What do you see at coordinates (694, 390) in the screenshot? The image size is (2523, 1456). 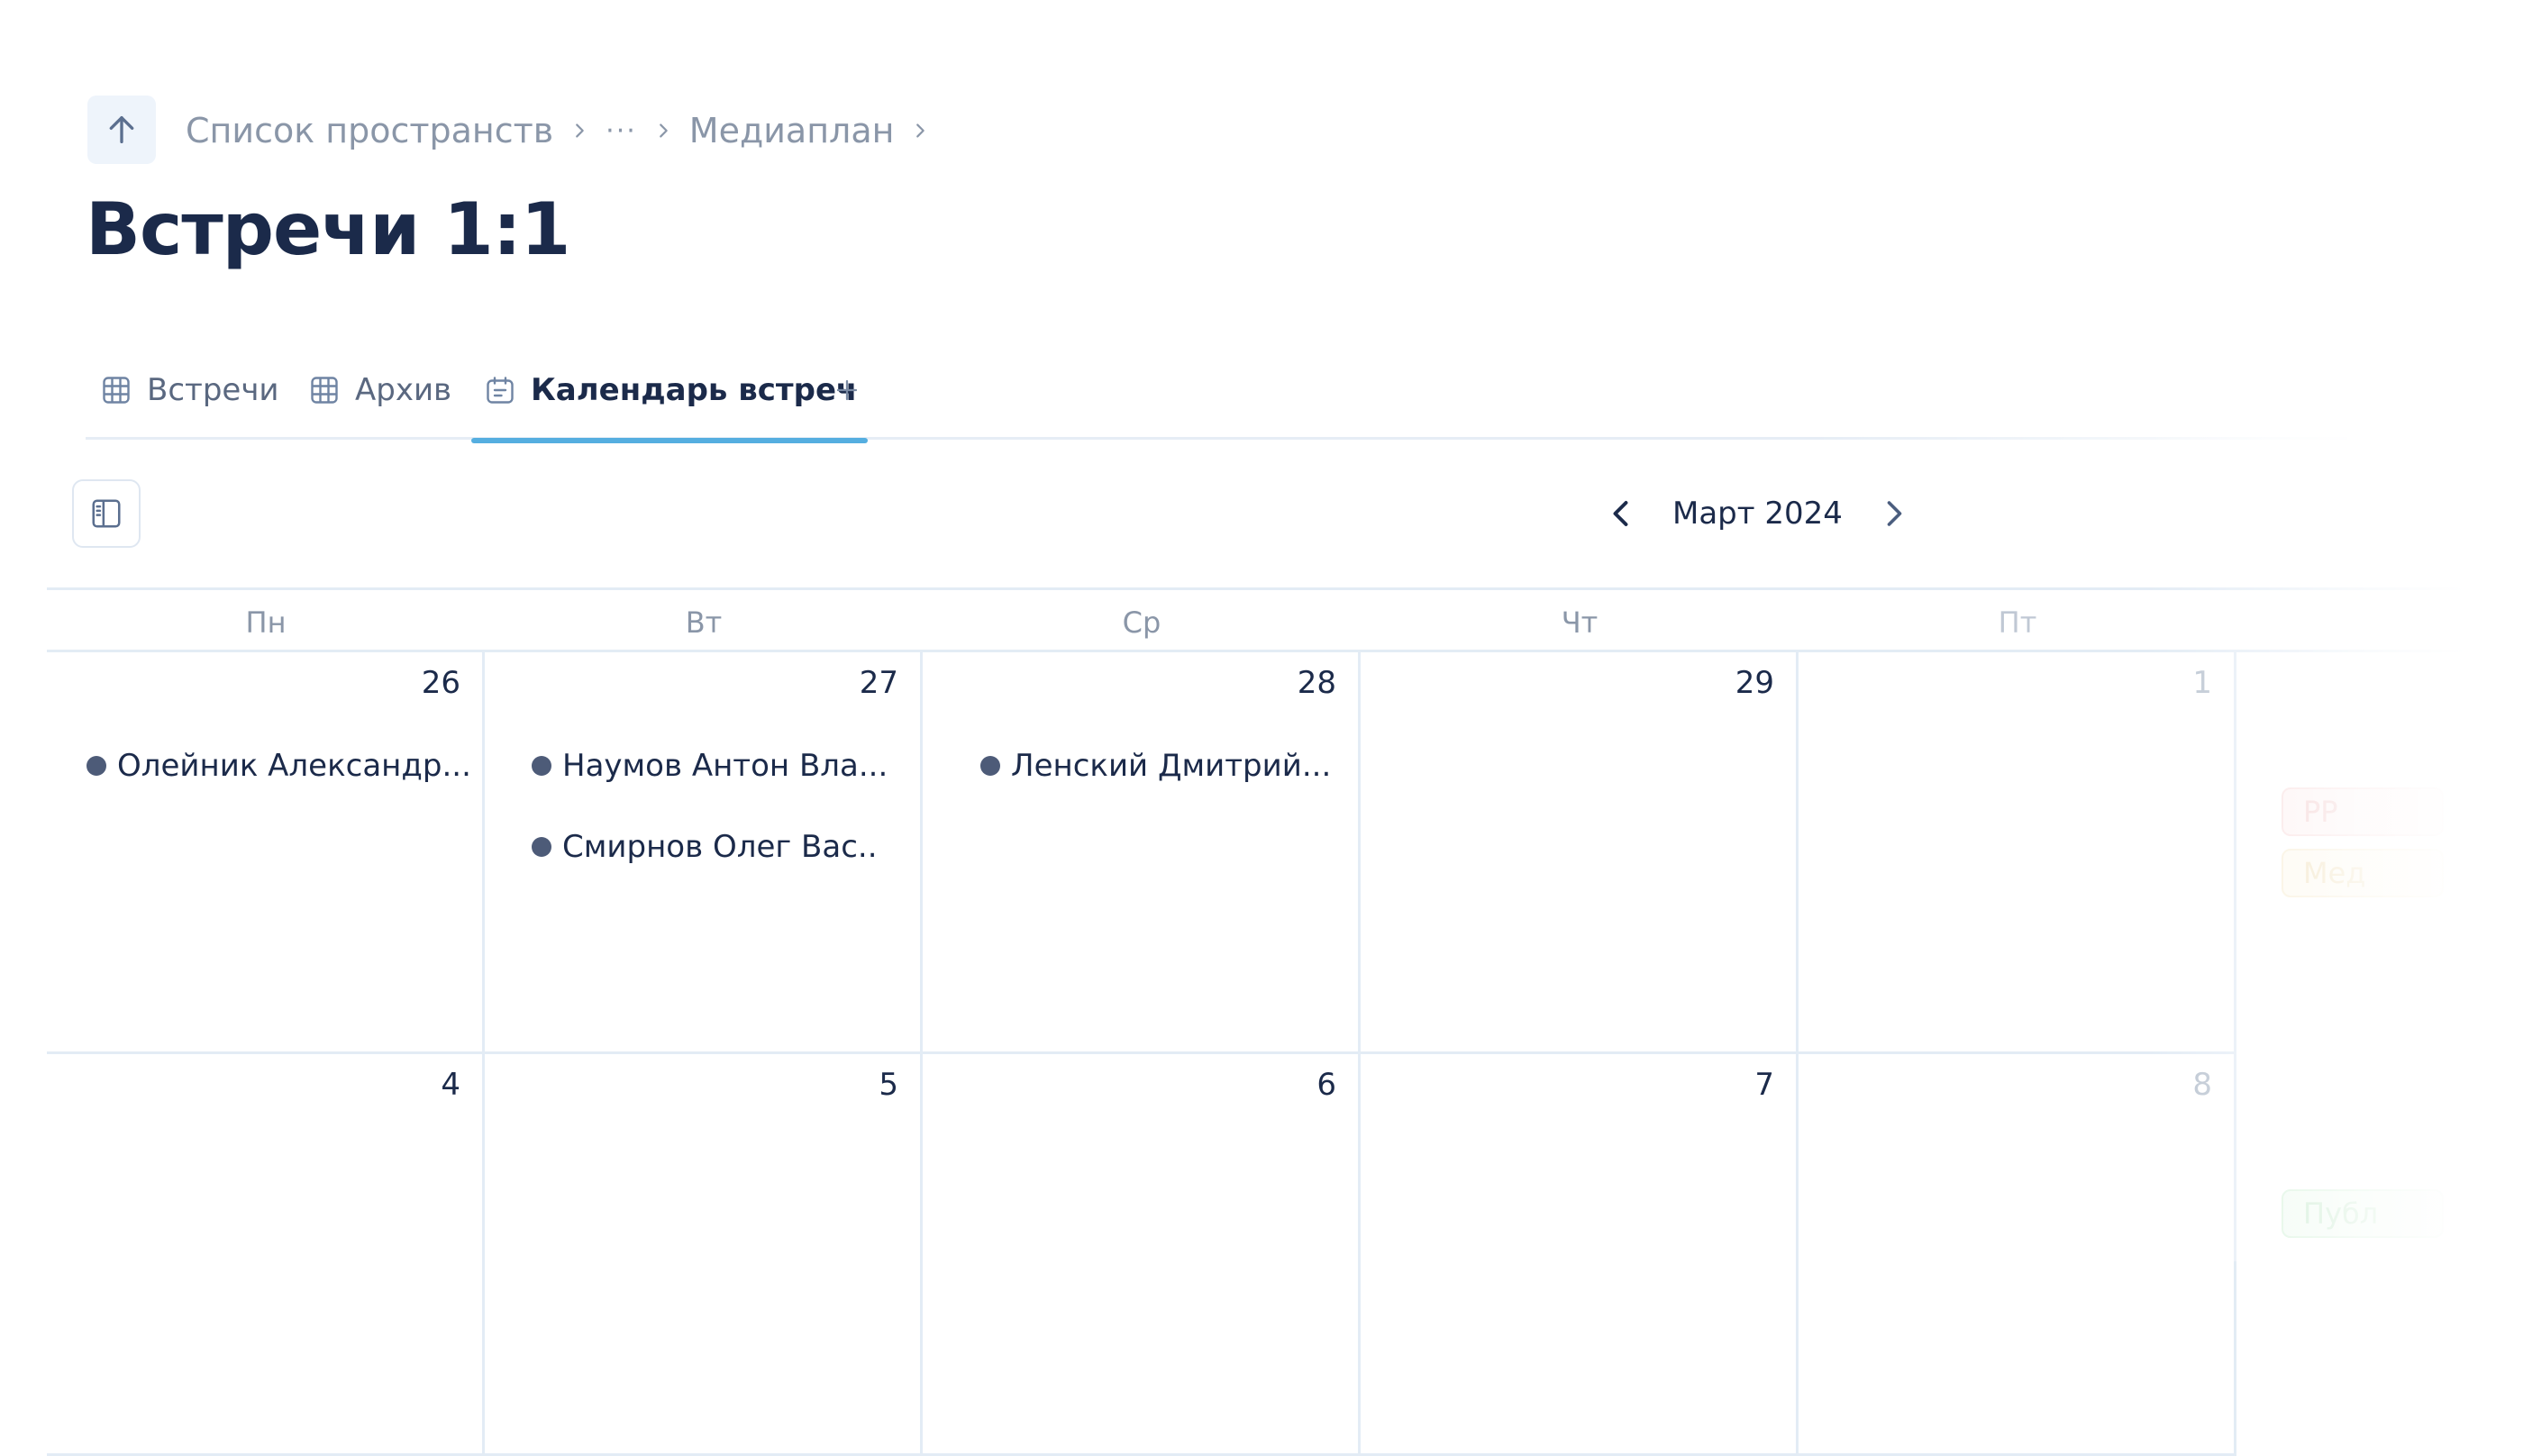 I see `tab-label: Календарь встреч` at bounding box center [694, 390].